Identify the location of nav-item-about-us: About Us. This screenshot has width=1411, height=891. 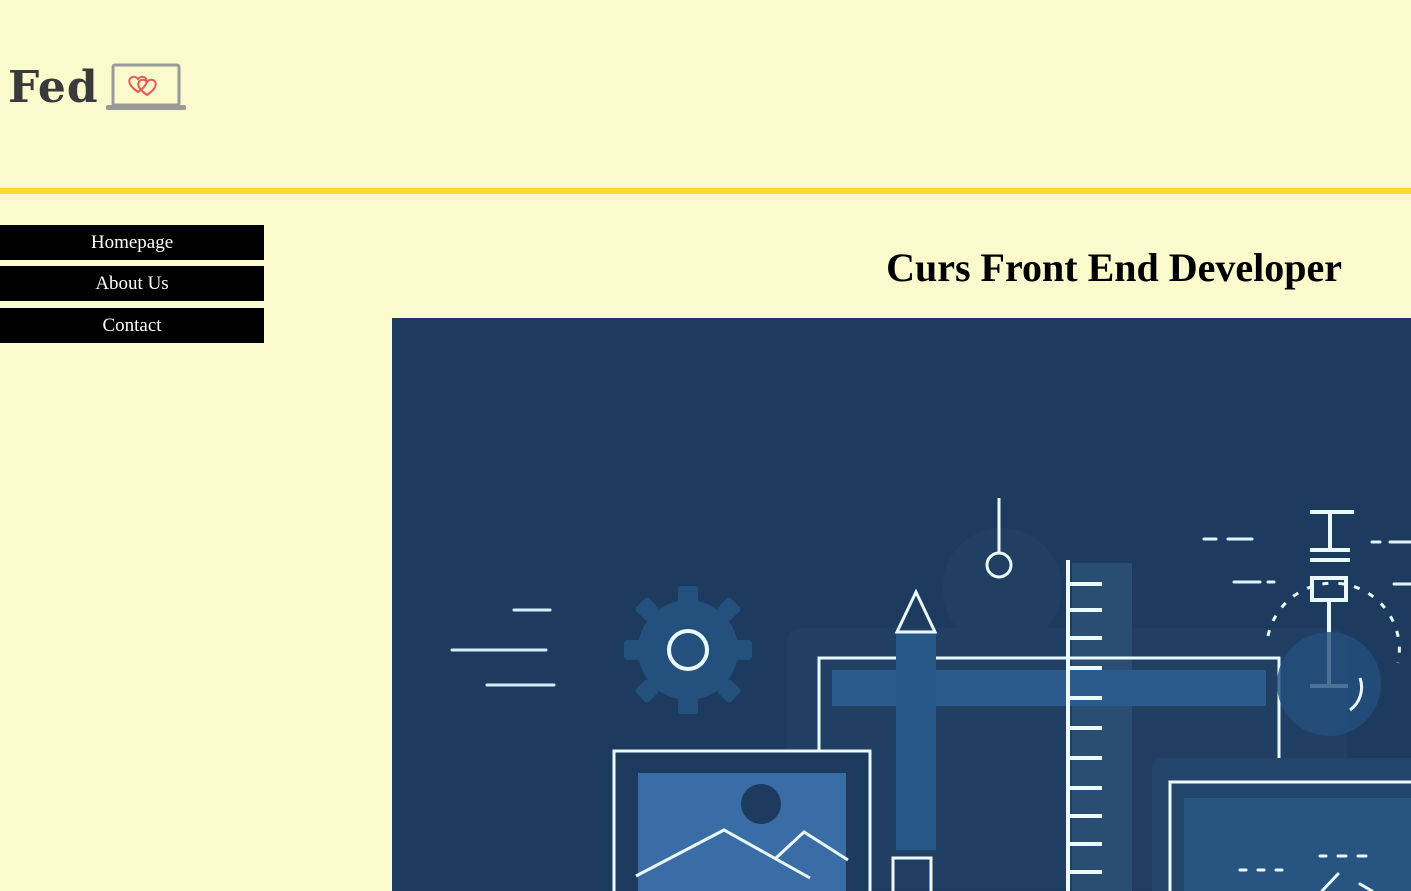
(132, 283).